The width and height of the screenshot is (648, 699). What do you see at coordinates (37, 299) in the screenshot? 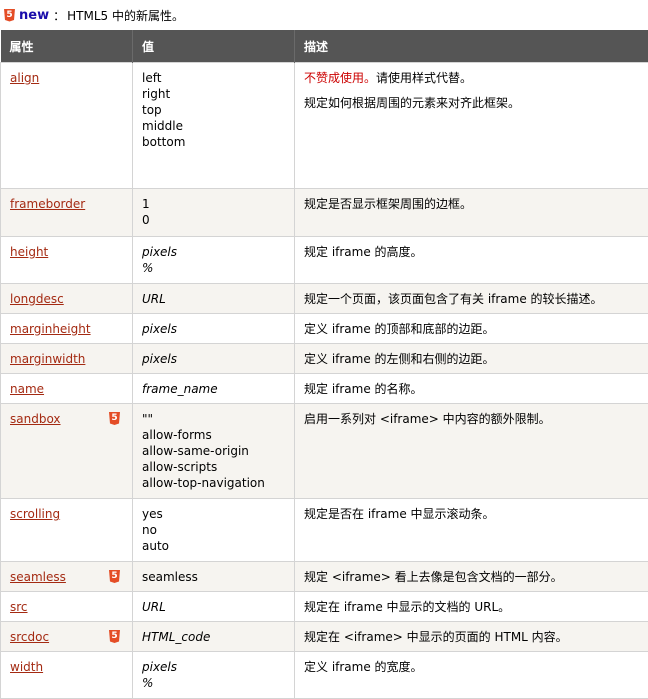
I see `attribute-link-longdesc: longdesc` at bounding box center [37, 299].